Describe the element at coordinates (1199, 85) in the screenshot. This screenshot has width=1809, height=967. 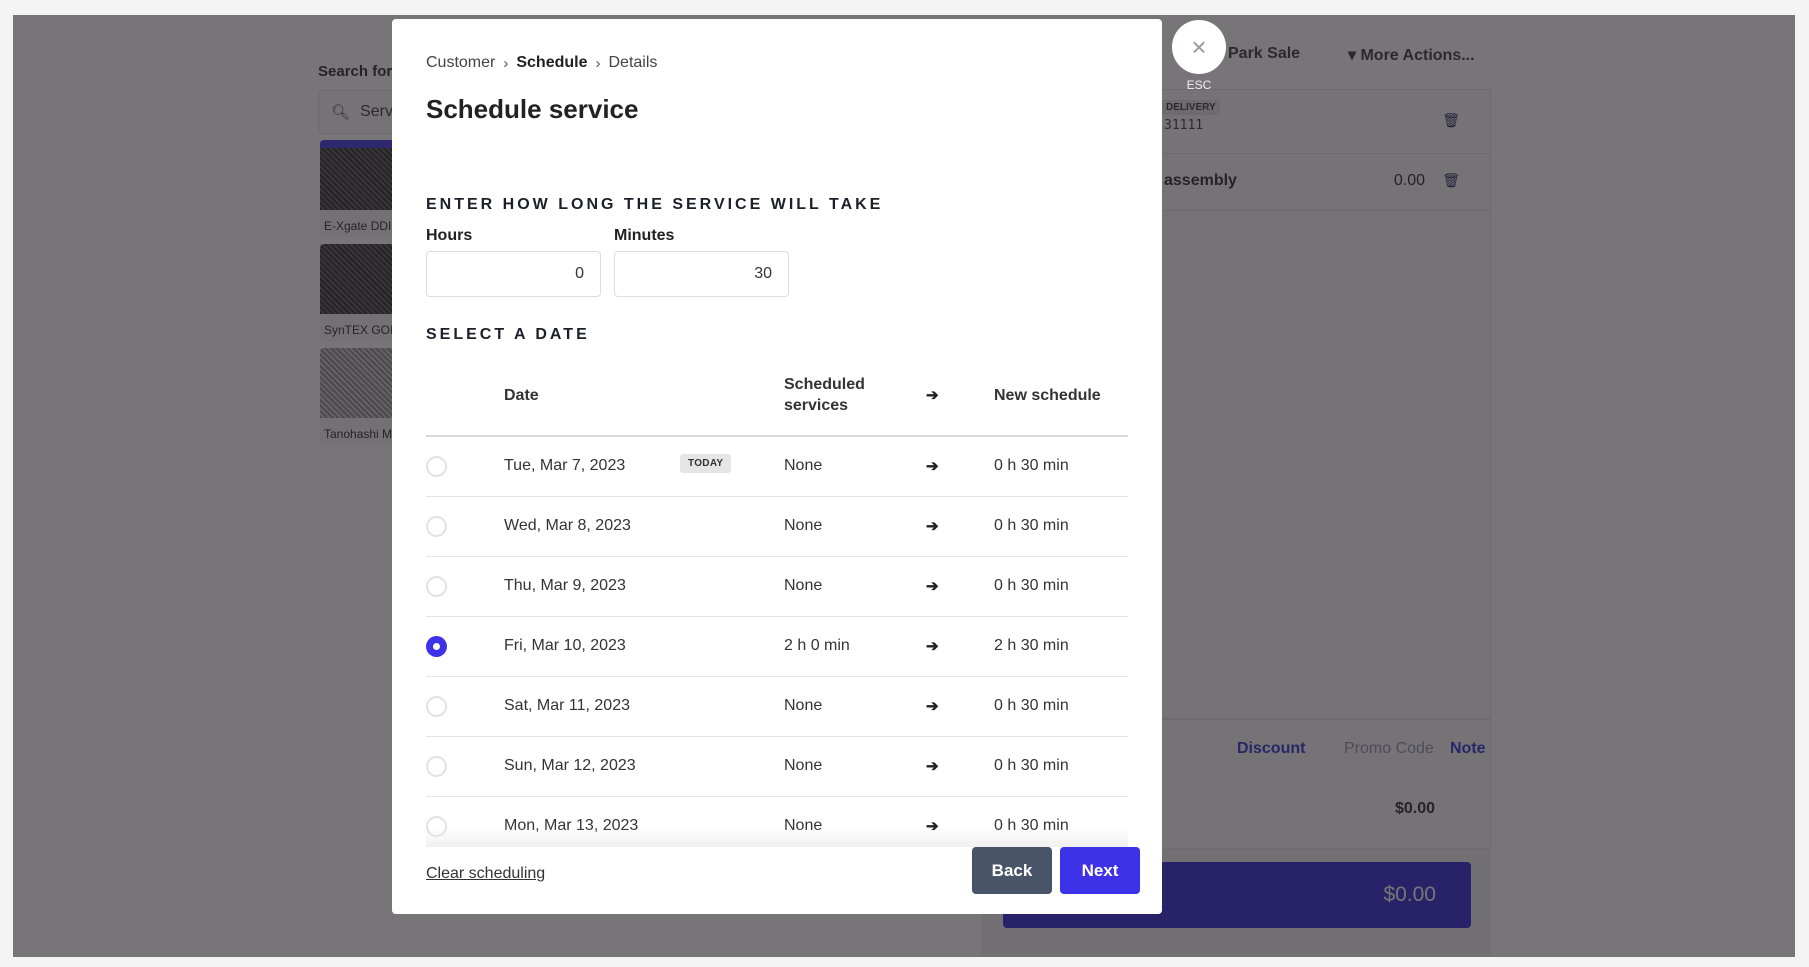
I see `esc-label: ESC` at that location.